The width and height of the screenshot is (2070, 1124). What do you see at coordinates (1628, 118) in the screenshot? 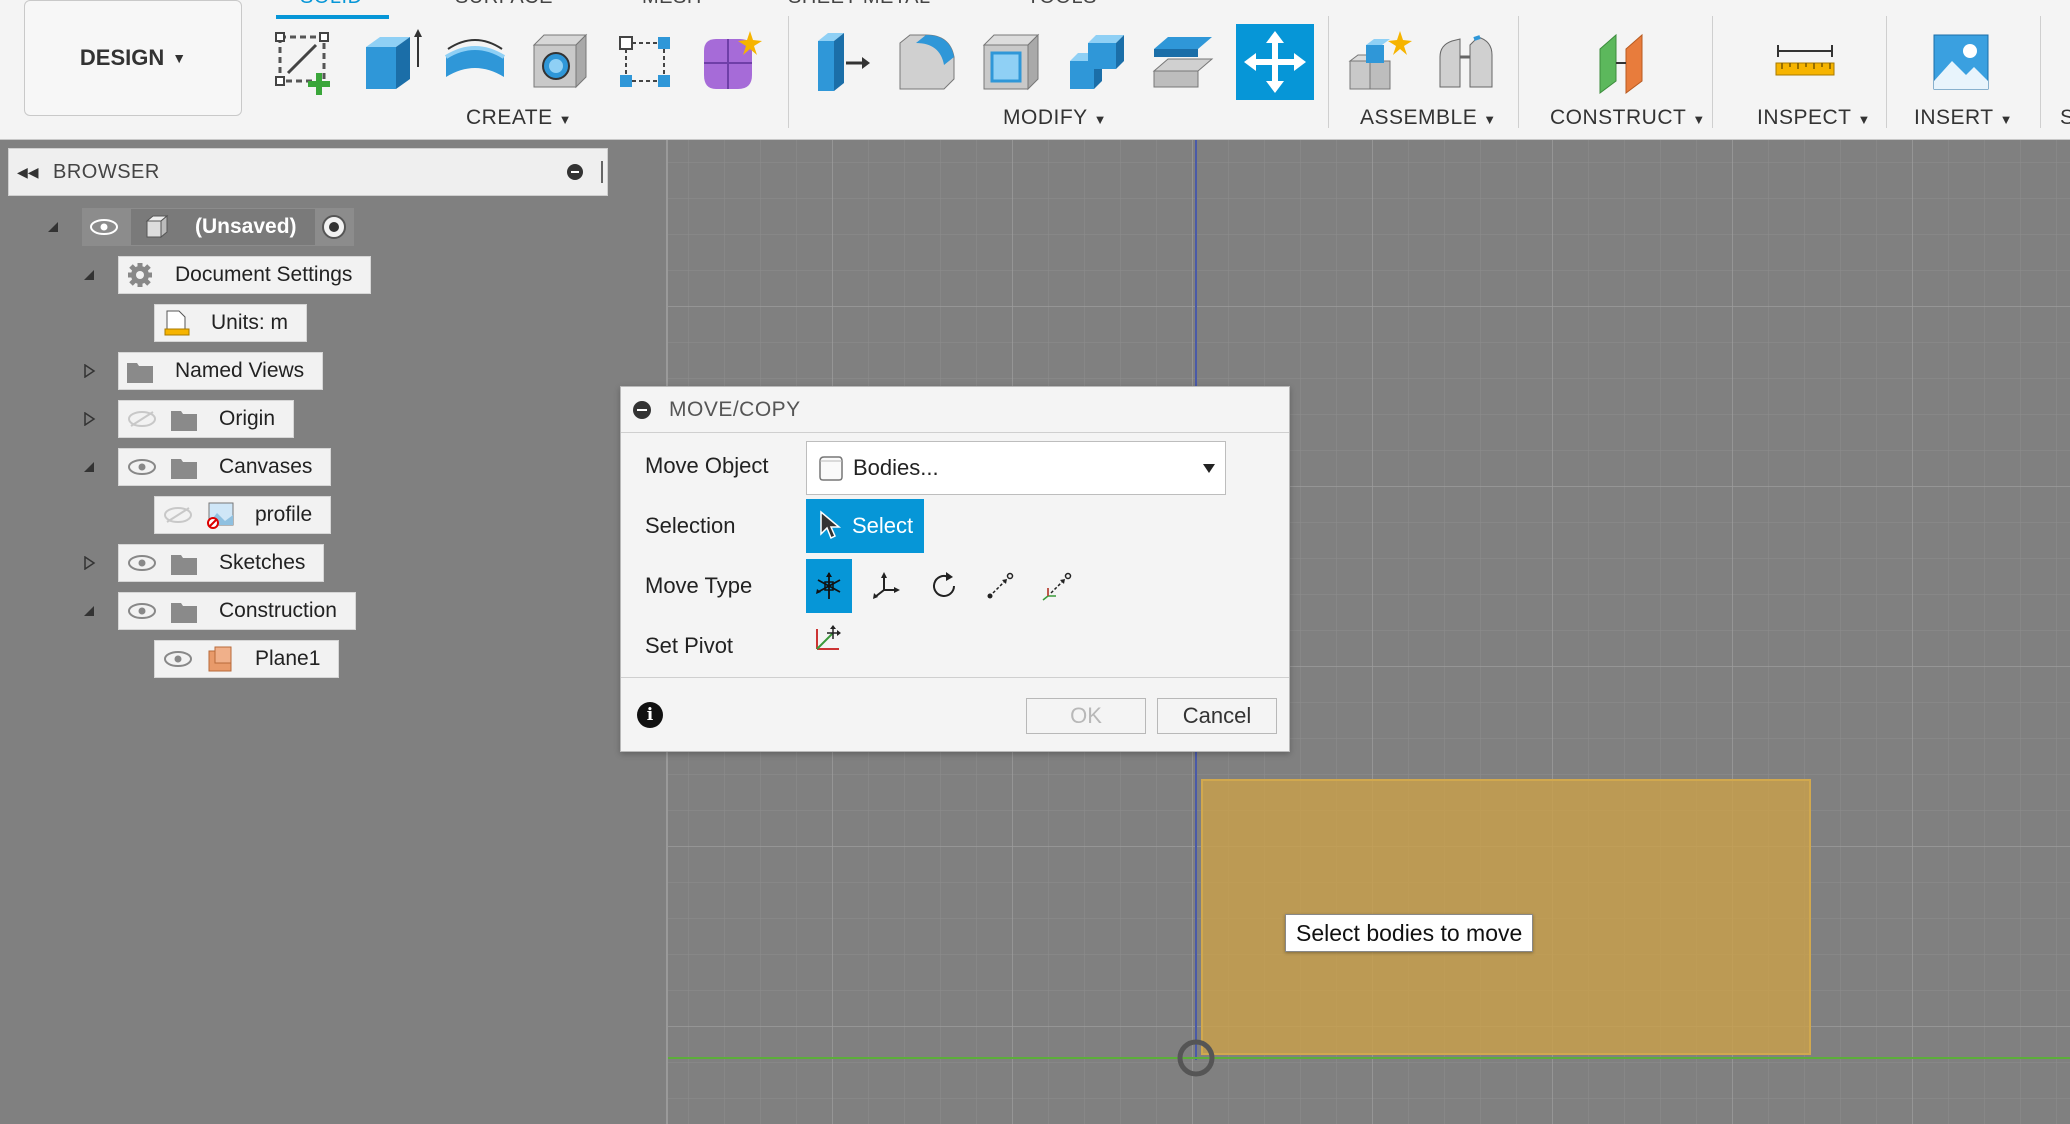
I see `construct-menu: CONSTRUCT ▼` at bounding box center [1628, 118].